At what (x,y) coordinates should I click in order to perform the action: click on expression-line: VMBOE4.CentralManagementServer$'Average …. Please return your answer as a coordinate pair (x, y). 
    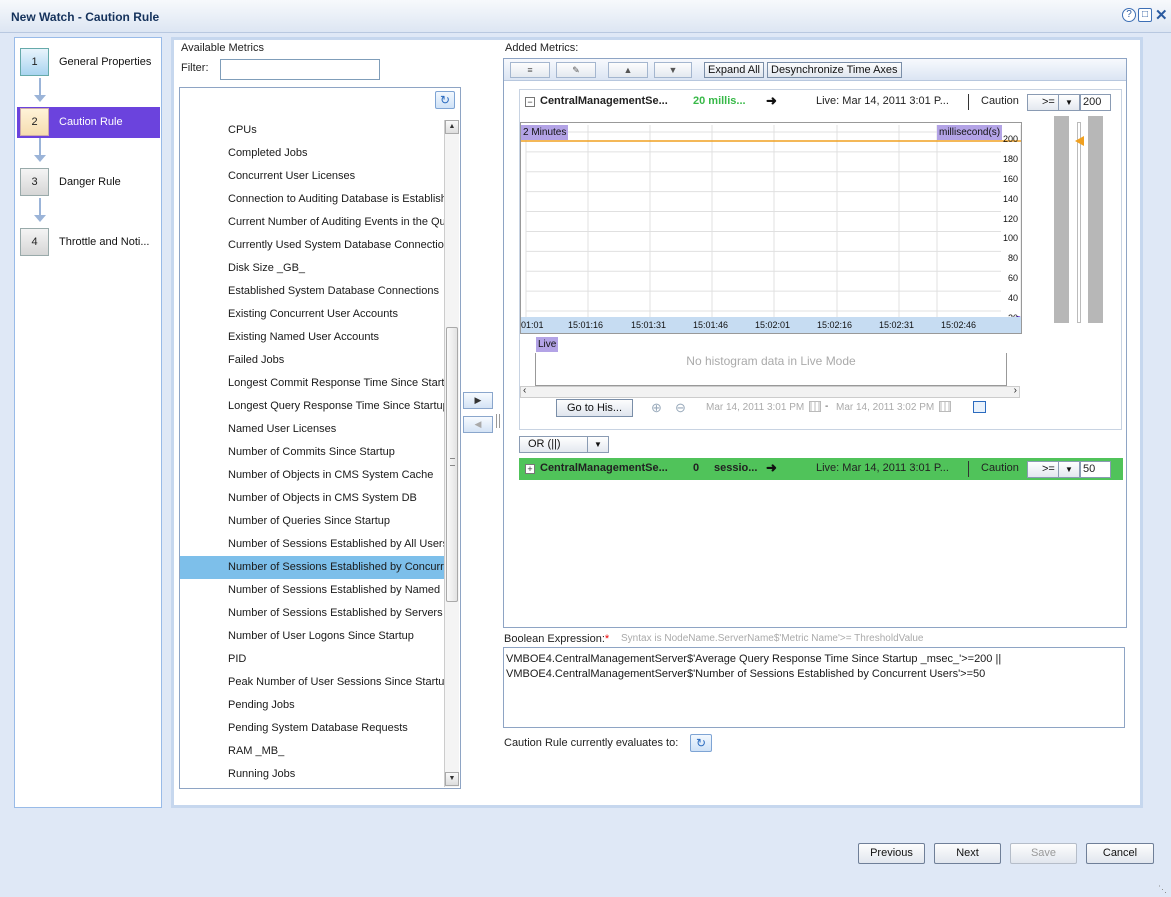
    Looking at the image, I should click on (754, 659).